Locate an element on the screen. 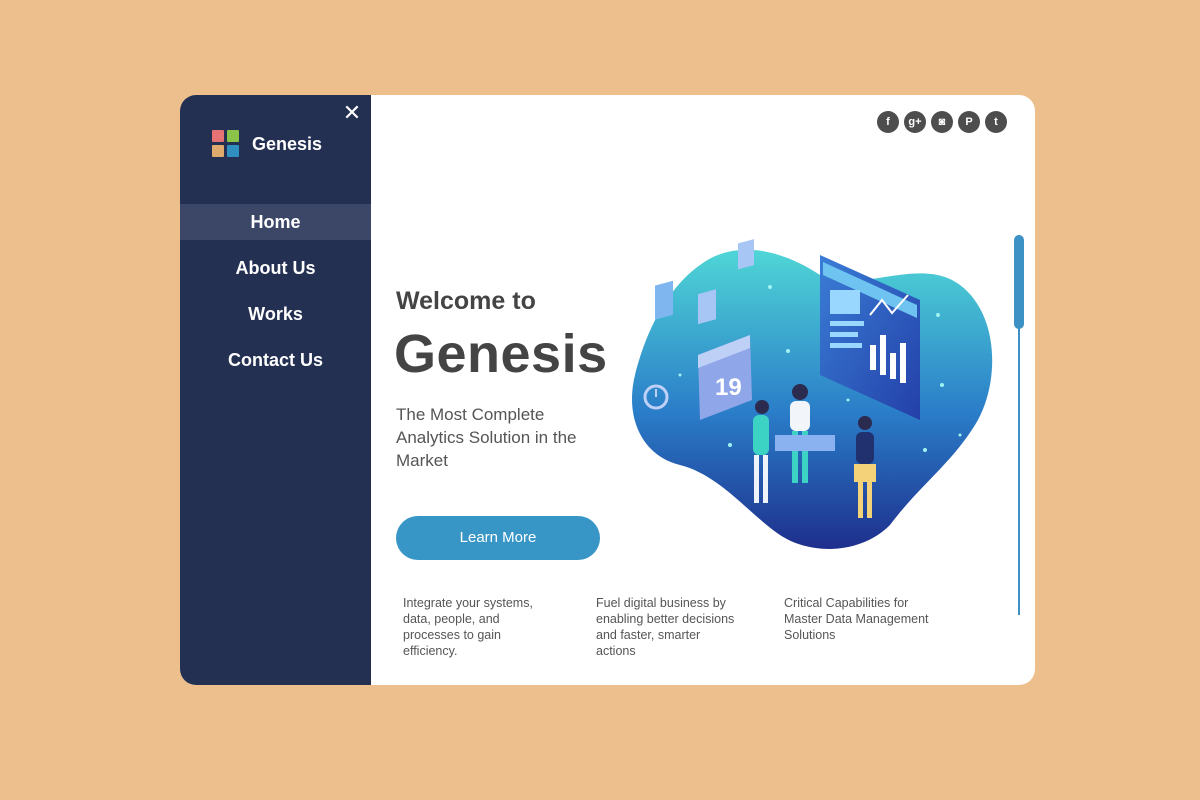 This screenshot has width=1200, height=800. facebook-icon: f is located at coordinates (888, 122).